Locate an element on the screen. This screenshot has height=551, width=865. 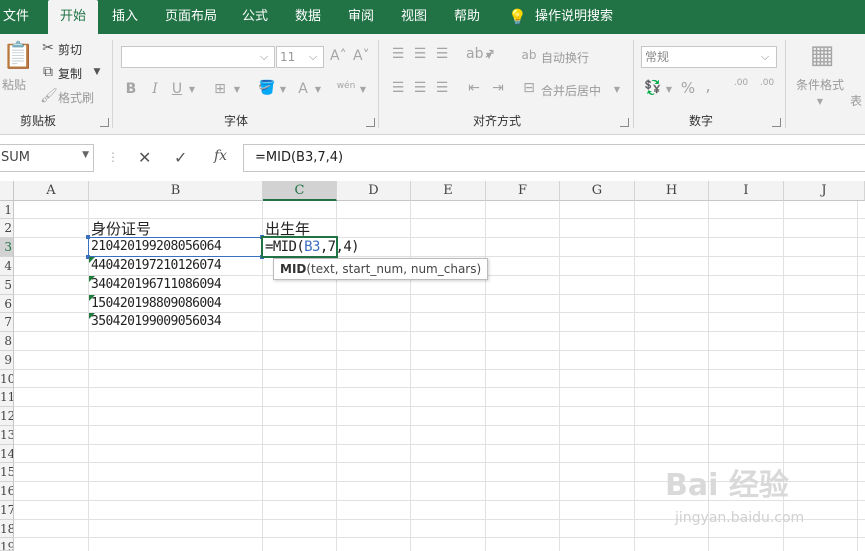
column-header-d: D is located at coordinates (374, 191).